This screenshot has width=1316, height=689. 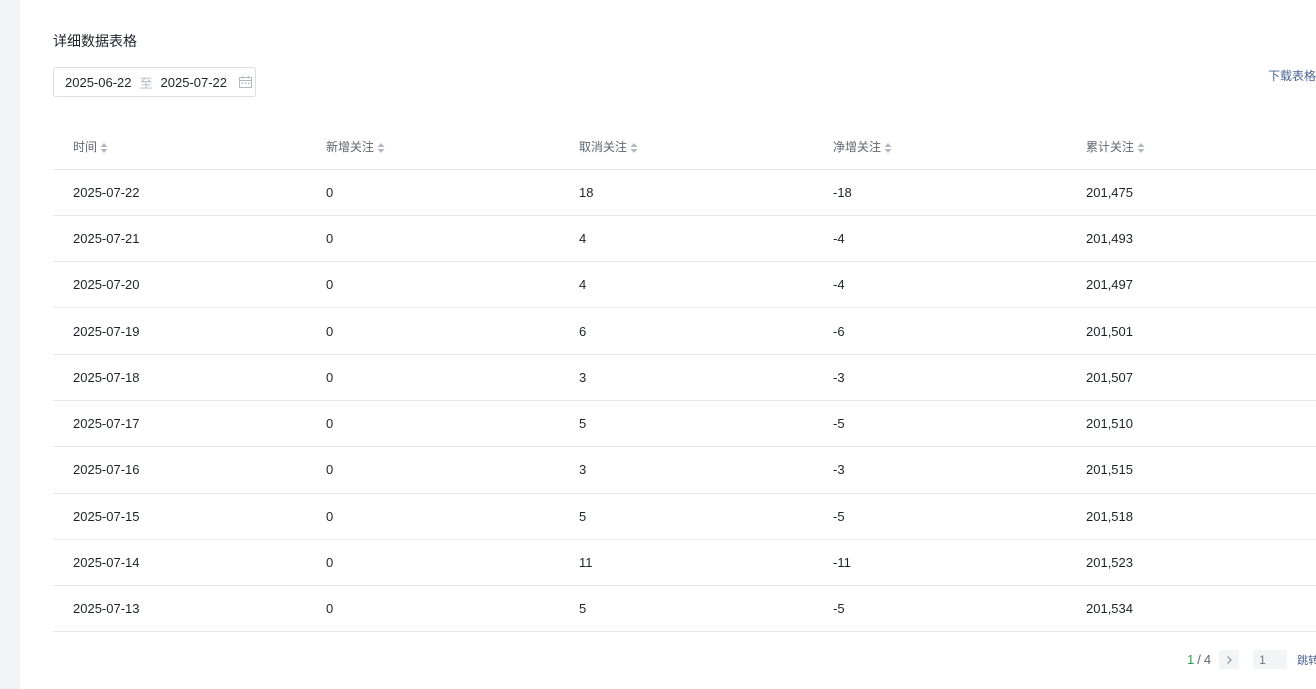 I want to click on cell-date: 2025-07-13, so click(x=179, y=609).